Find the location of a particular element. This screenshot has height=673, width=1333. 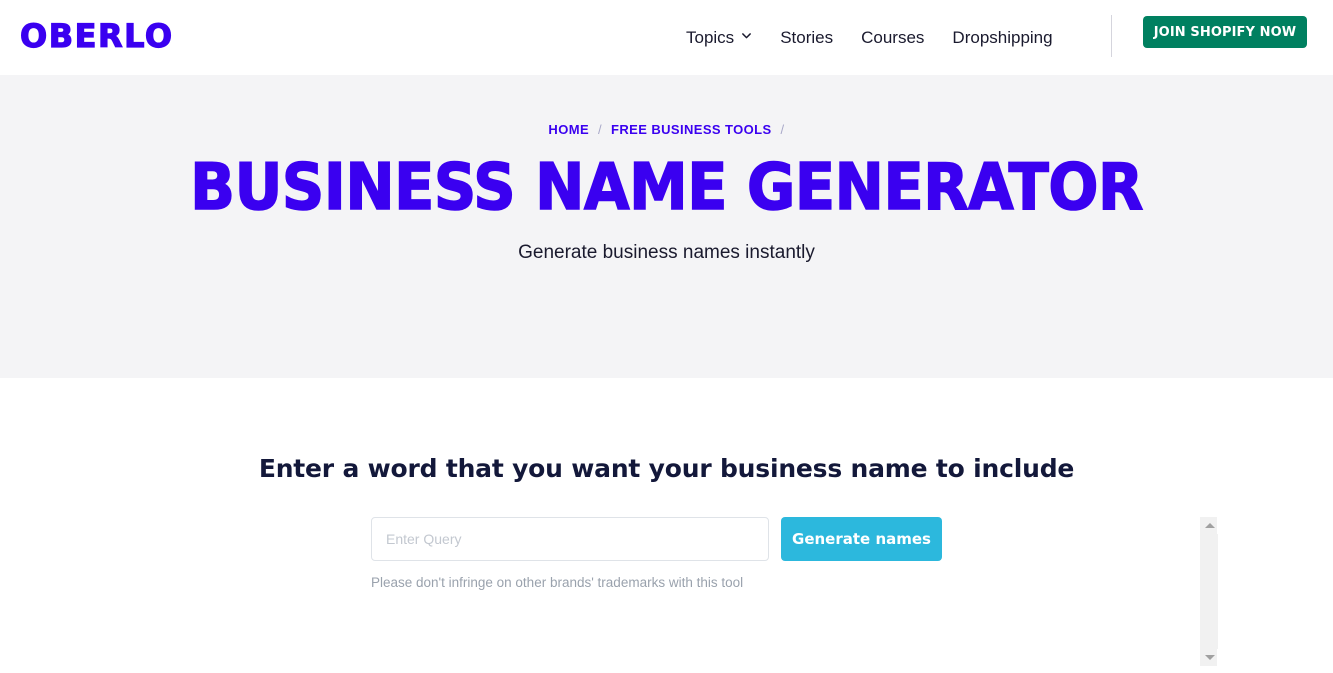

nav-item-label: Courses is located at coordinates (893, 37).